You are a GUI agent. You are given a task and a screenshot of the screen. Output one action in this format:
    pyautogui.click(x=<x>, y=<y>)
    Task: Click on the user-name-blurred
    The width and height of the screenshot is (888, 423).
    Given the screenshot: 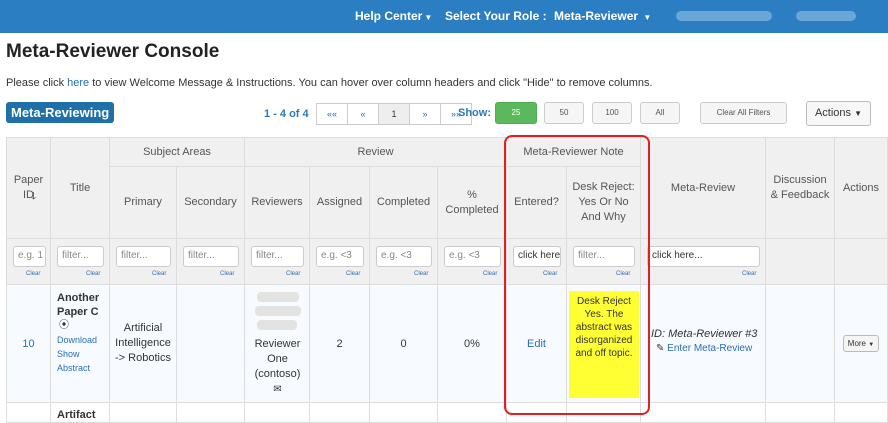 What is the action you would take?
    pyautogui.click(x=724, y=16)
    